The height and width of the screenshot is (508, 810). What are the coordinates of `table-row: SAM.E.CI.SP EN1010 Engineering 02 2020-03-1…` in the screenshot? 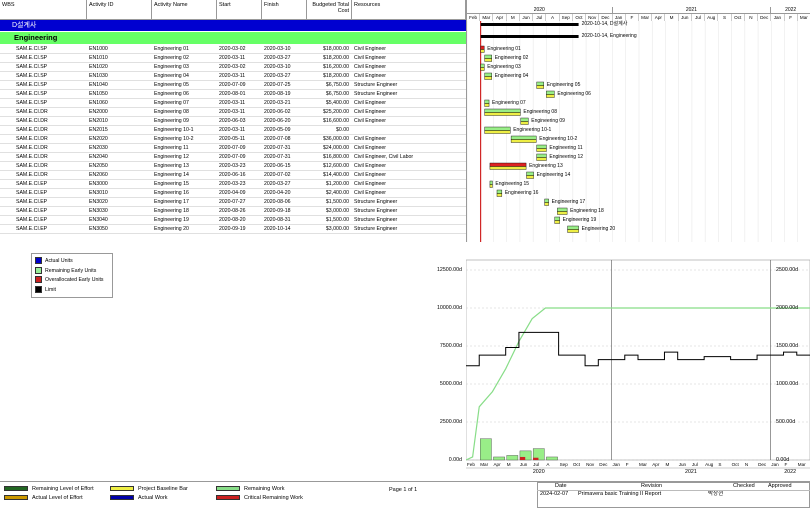 It's located at (233, 58).